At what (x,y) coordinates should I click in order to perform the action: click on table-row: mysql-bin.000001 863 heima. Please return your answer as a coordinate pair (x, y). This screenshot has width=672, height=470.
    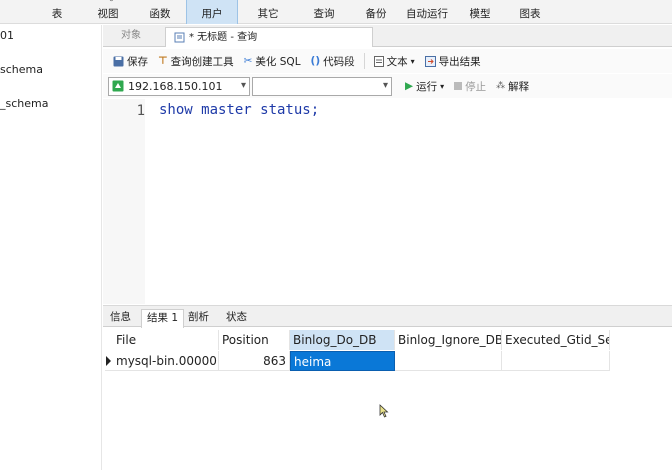
    Looking at the image, I should click on (357, 361).